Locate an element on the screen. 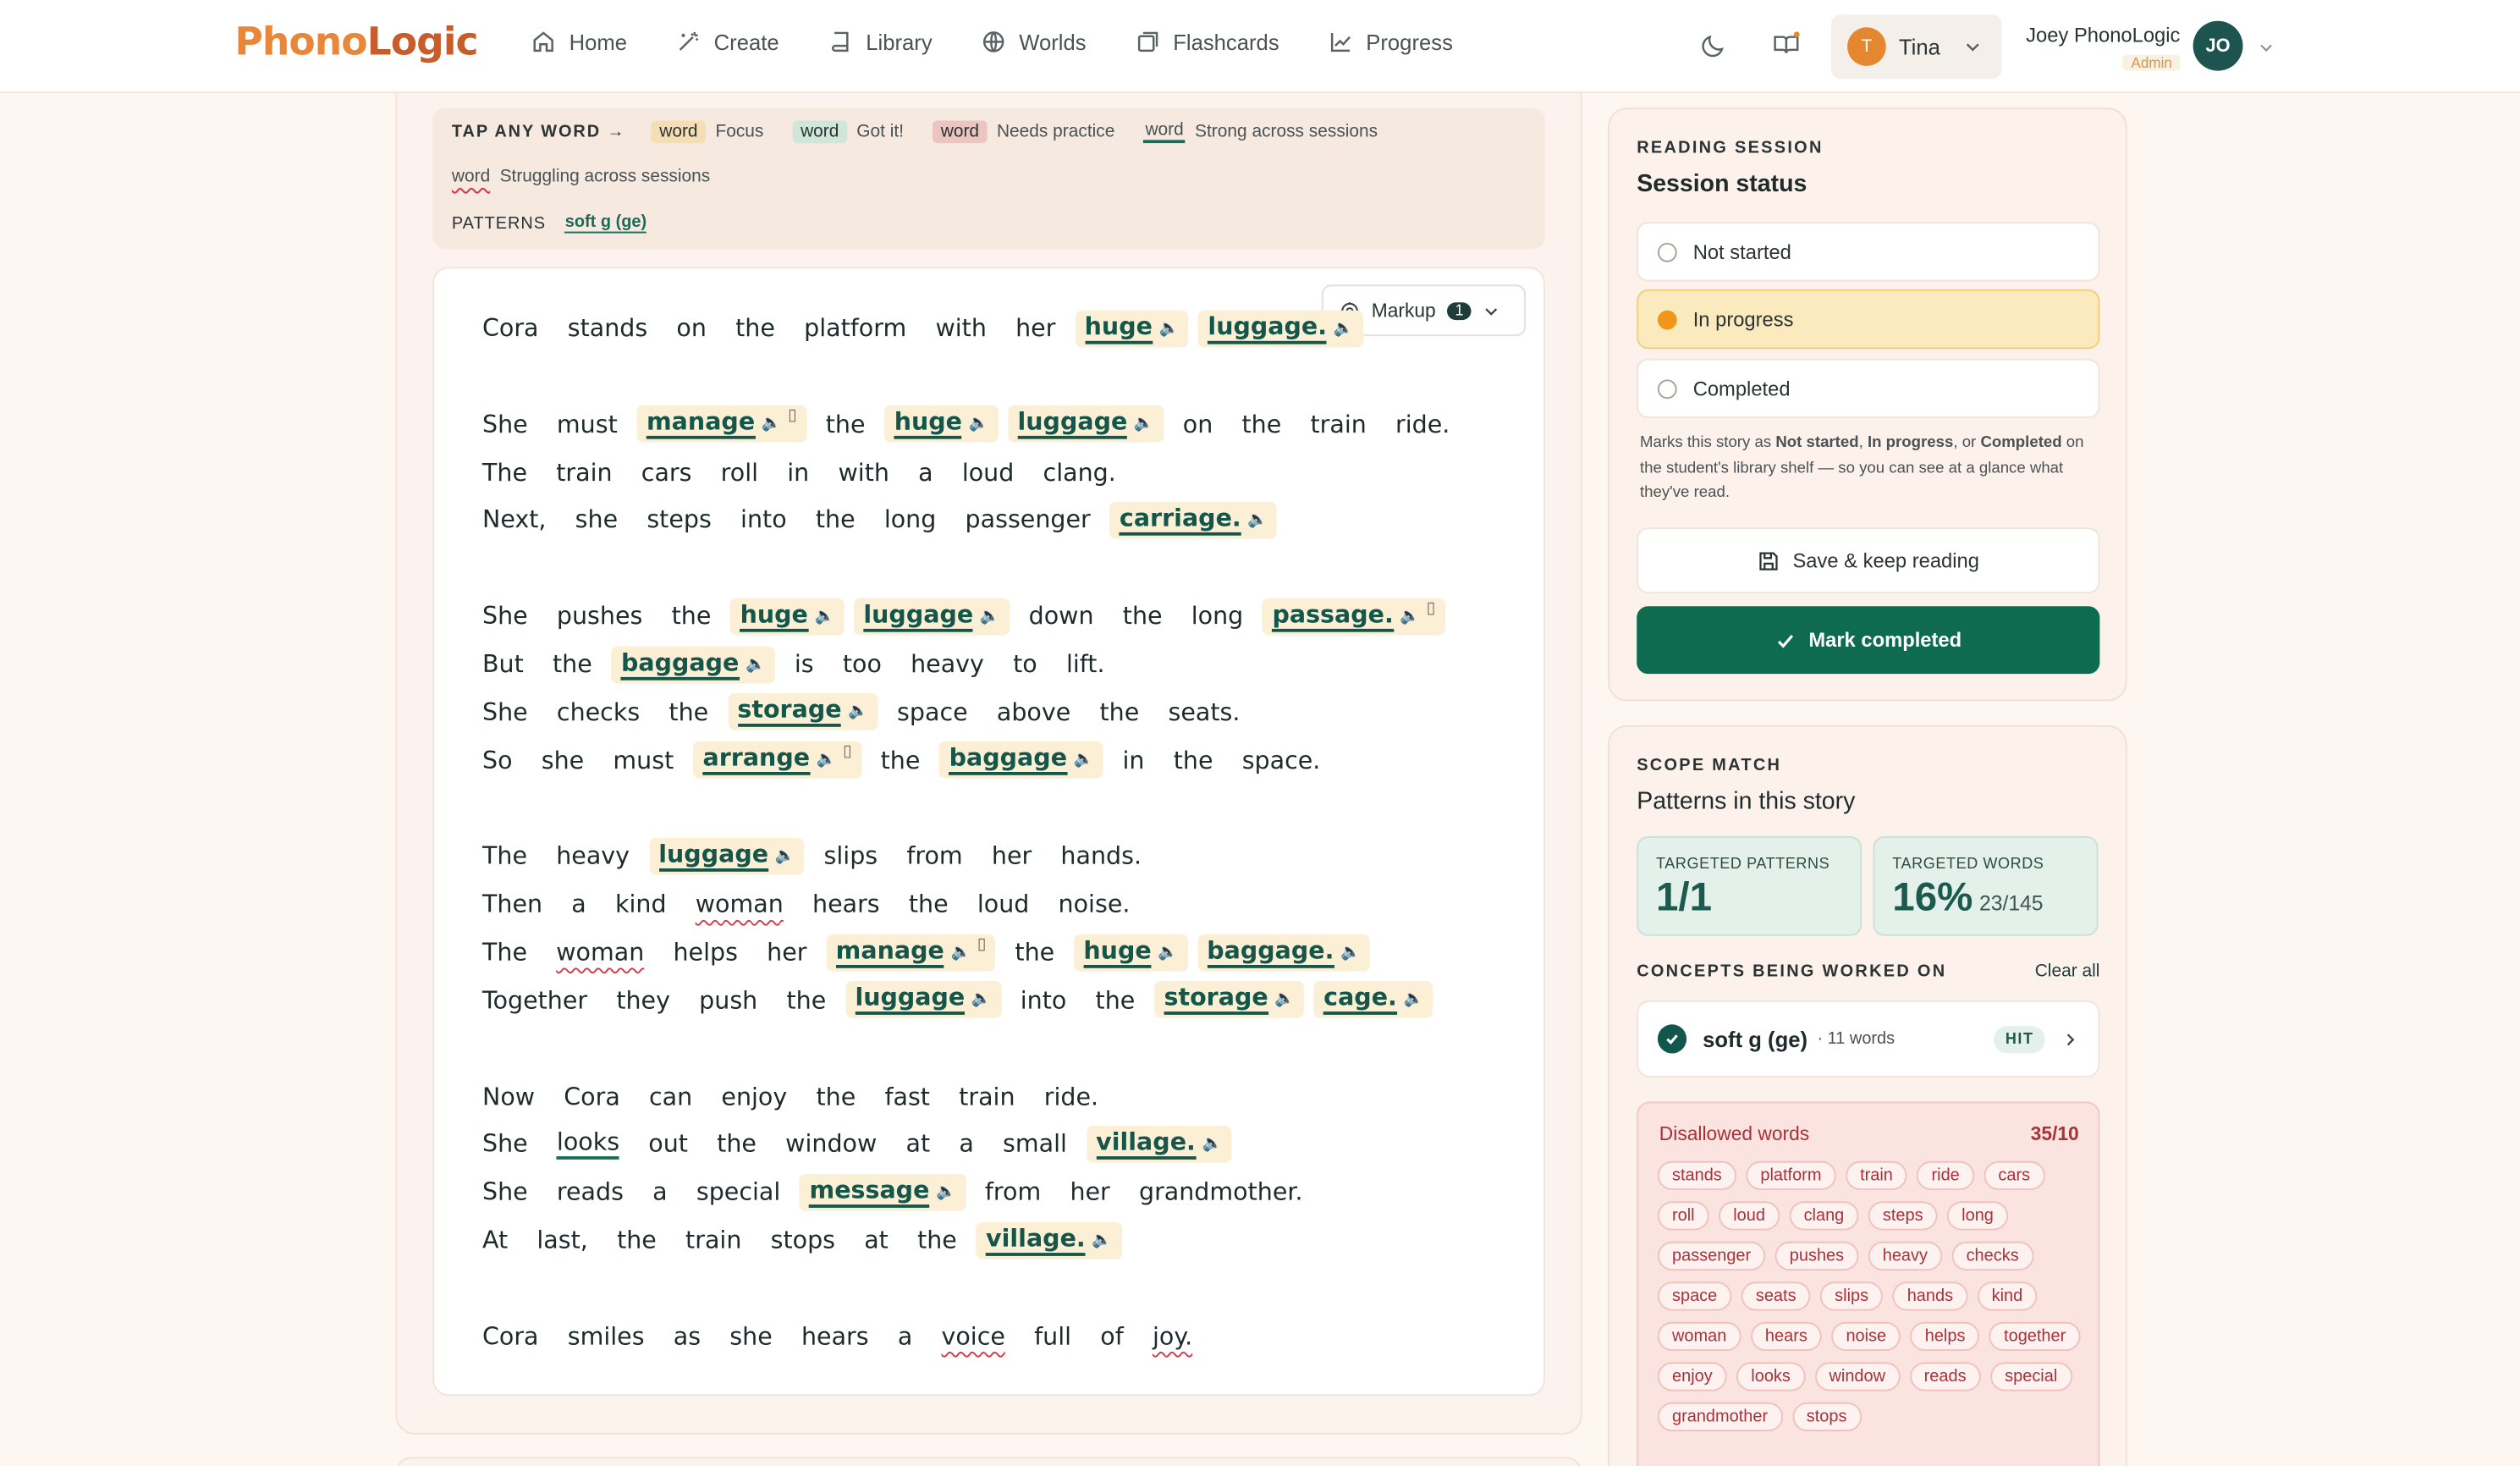  disallowed-word-chip: steps is located at coordinates (1903, 1216).